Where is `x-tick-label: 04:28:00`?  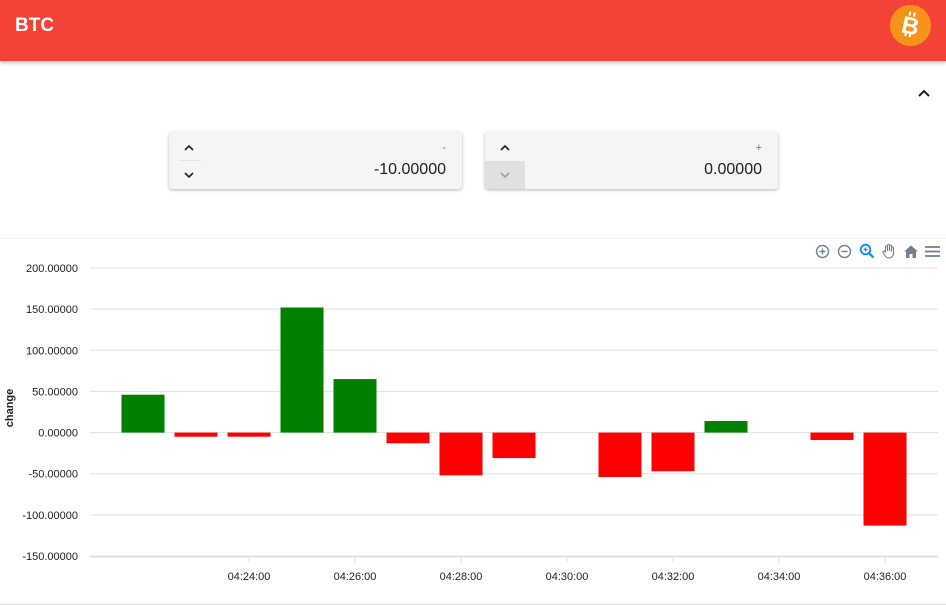
x-tick-label: 04:28:00 is located at coordinates (461, 577).